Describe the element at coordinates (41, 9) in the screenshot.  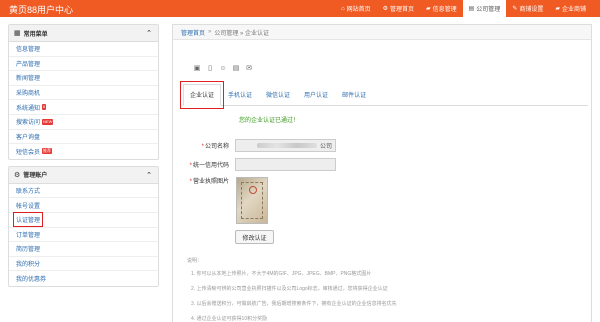
I see `brand-title: 黄页88用户中心` at that location.